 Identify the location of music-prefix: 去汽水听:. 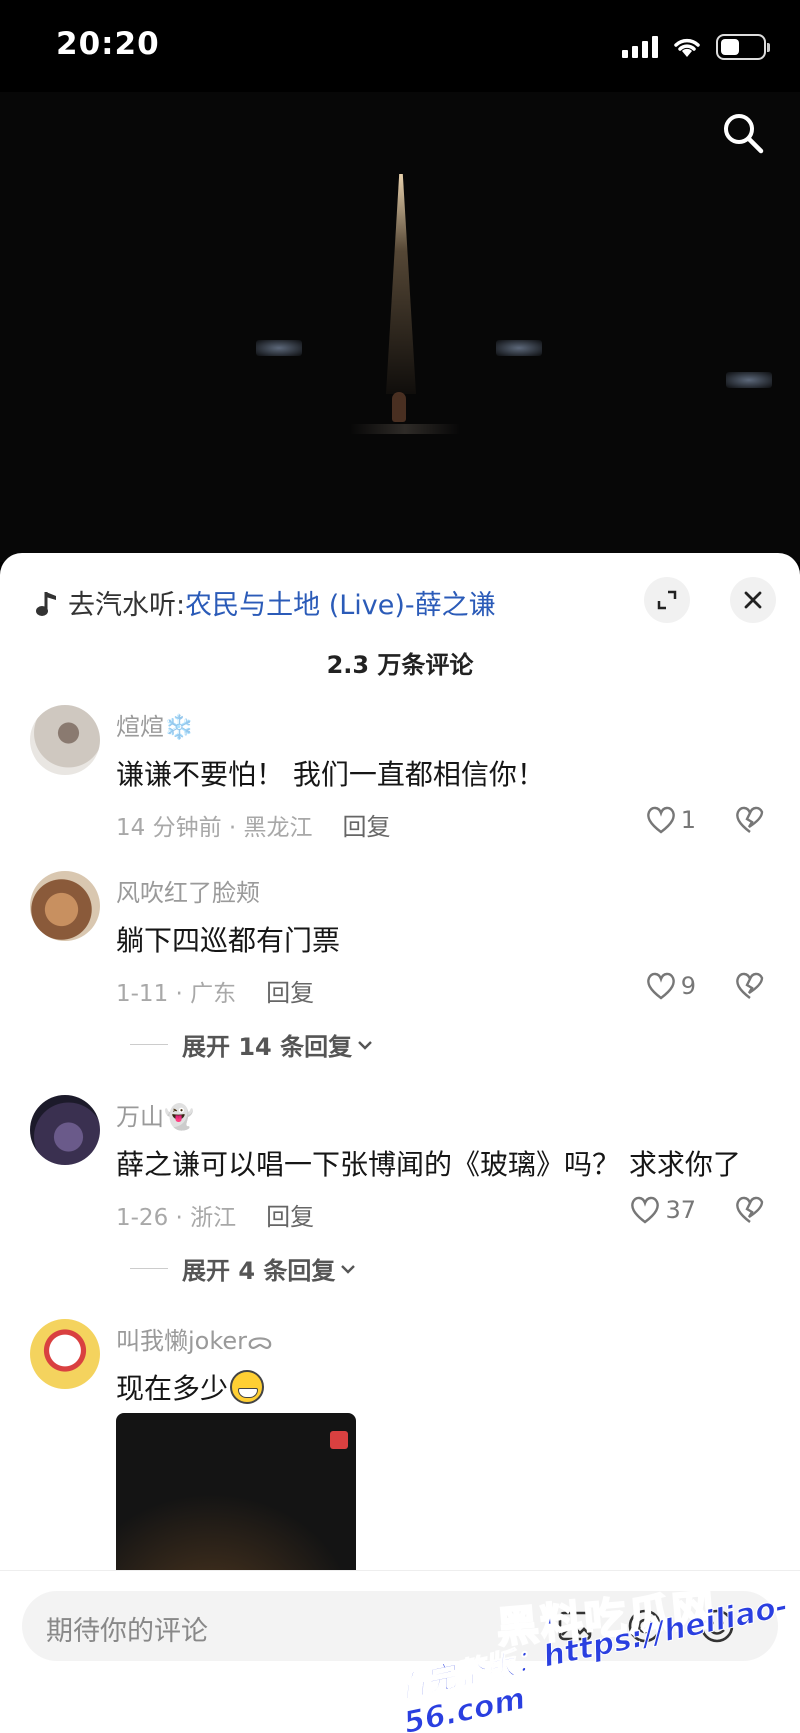
(127, 605).